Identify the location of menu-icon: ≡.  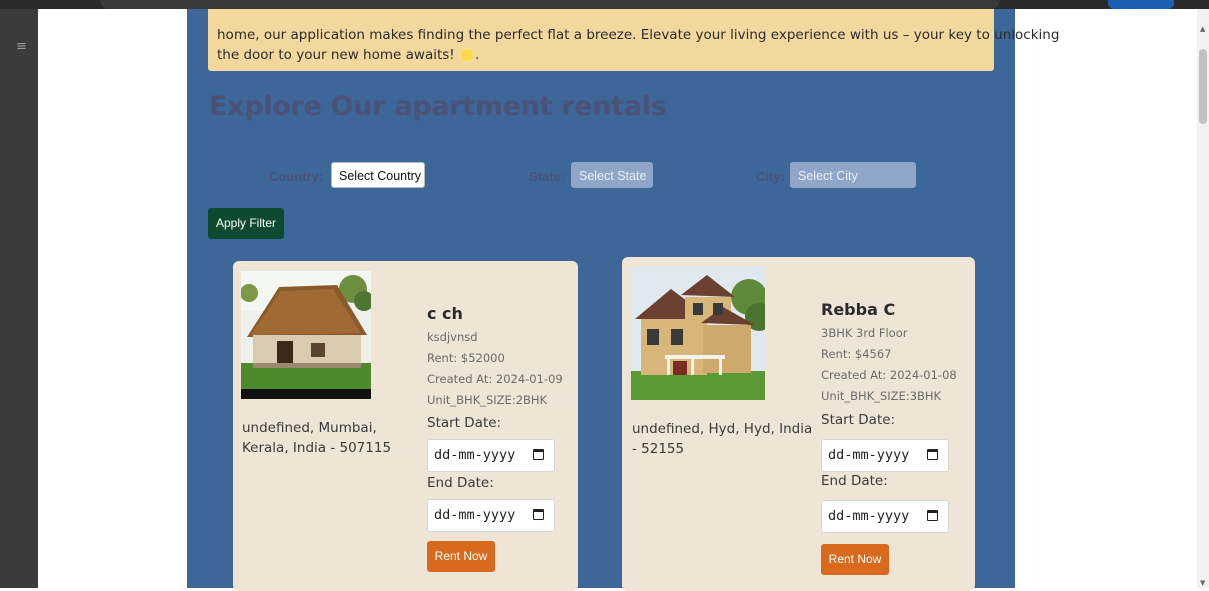
(21, 46).